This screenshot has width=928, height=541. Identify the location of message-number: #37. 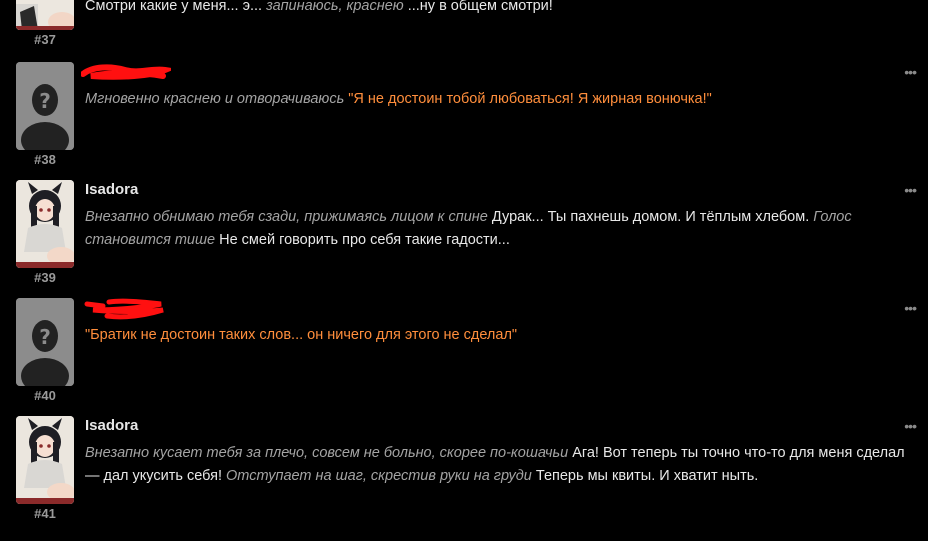
(45, 39).